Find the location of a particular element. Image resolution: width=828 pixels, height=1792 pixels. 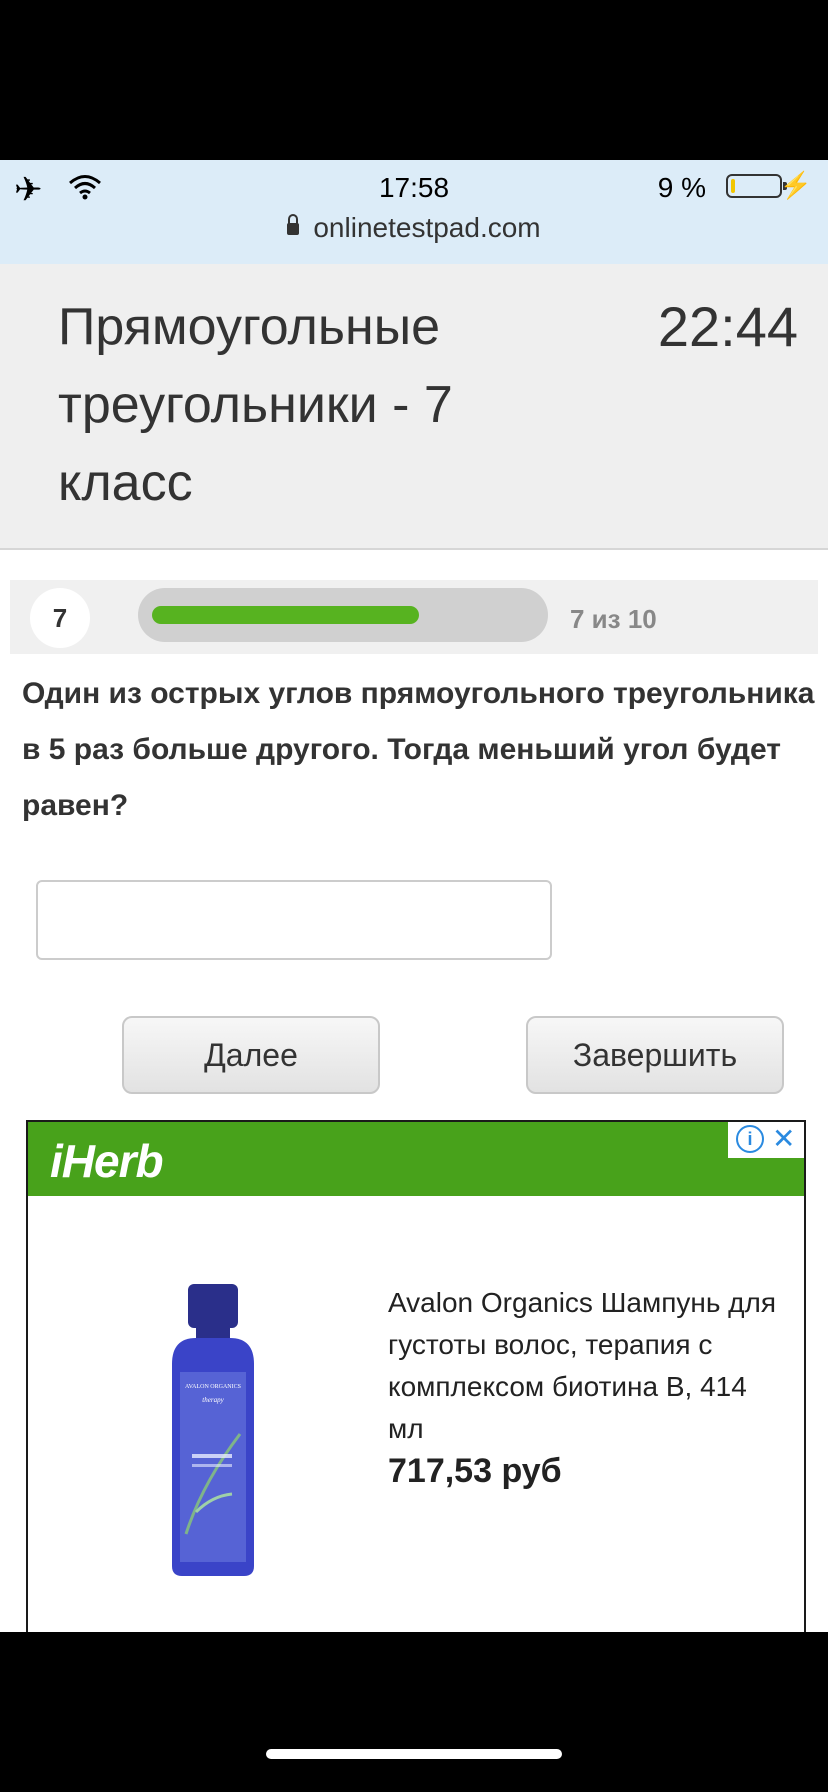

battery-icon is located at coordinates (756, 186).